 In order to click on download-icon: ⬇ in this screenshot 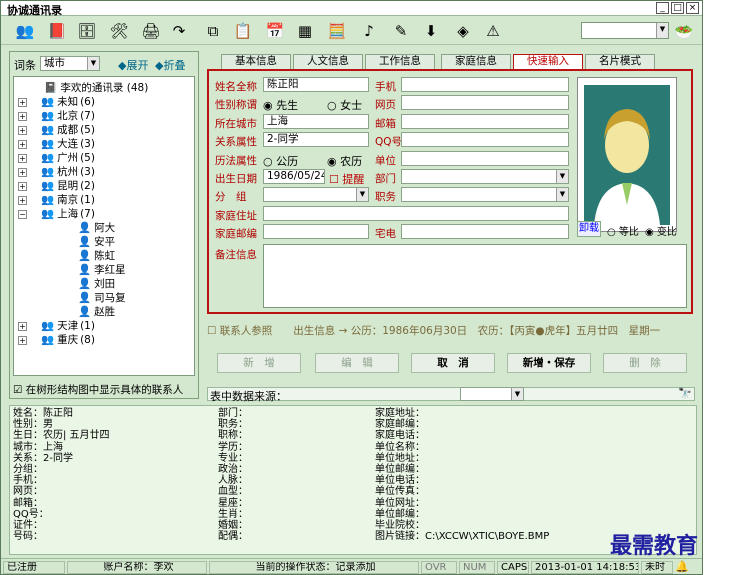, I will do `click(431, 31)`.